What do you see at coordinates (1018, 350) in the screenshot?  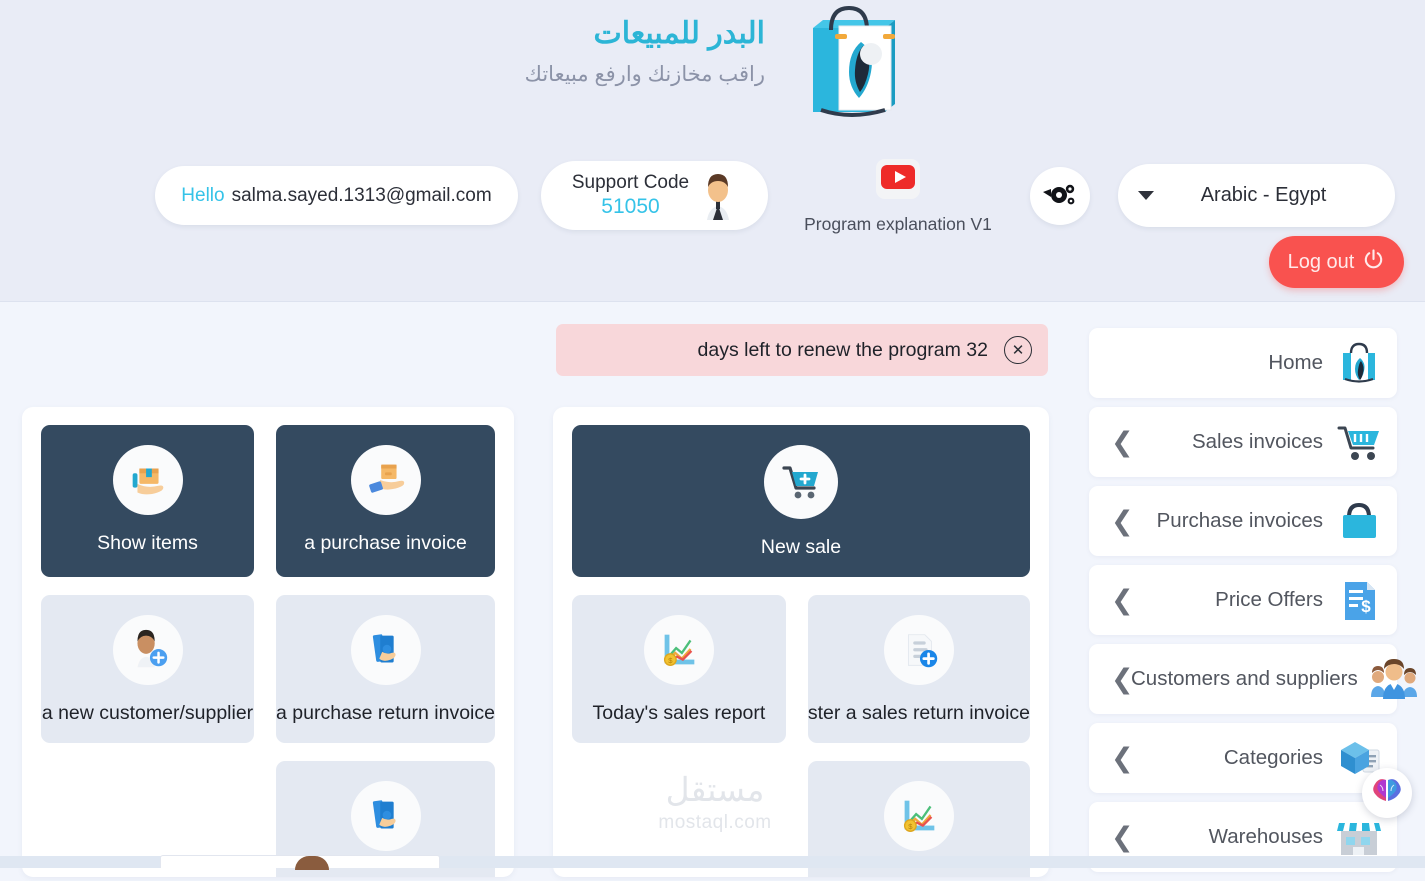 I see `close-icon: ✕` at bounding box center [1018, 350].